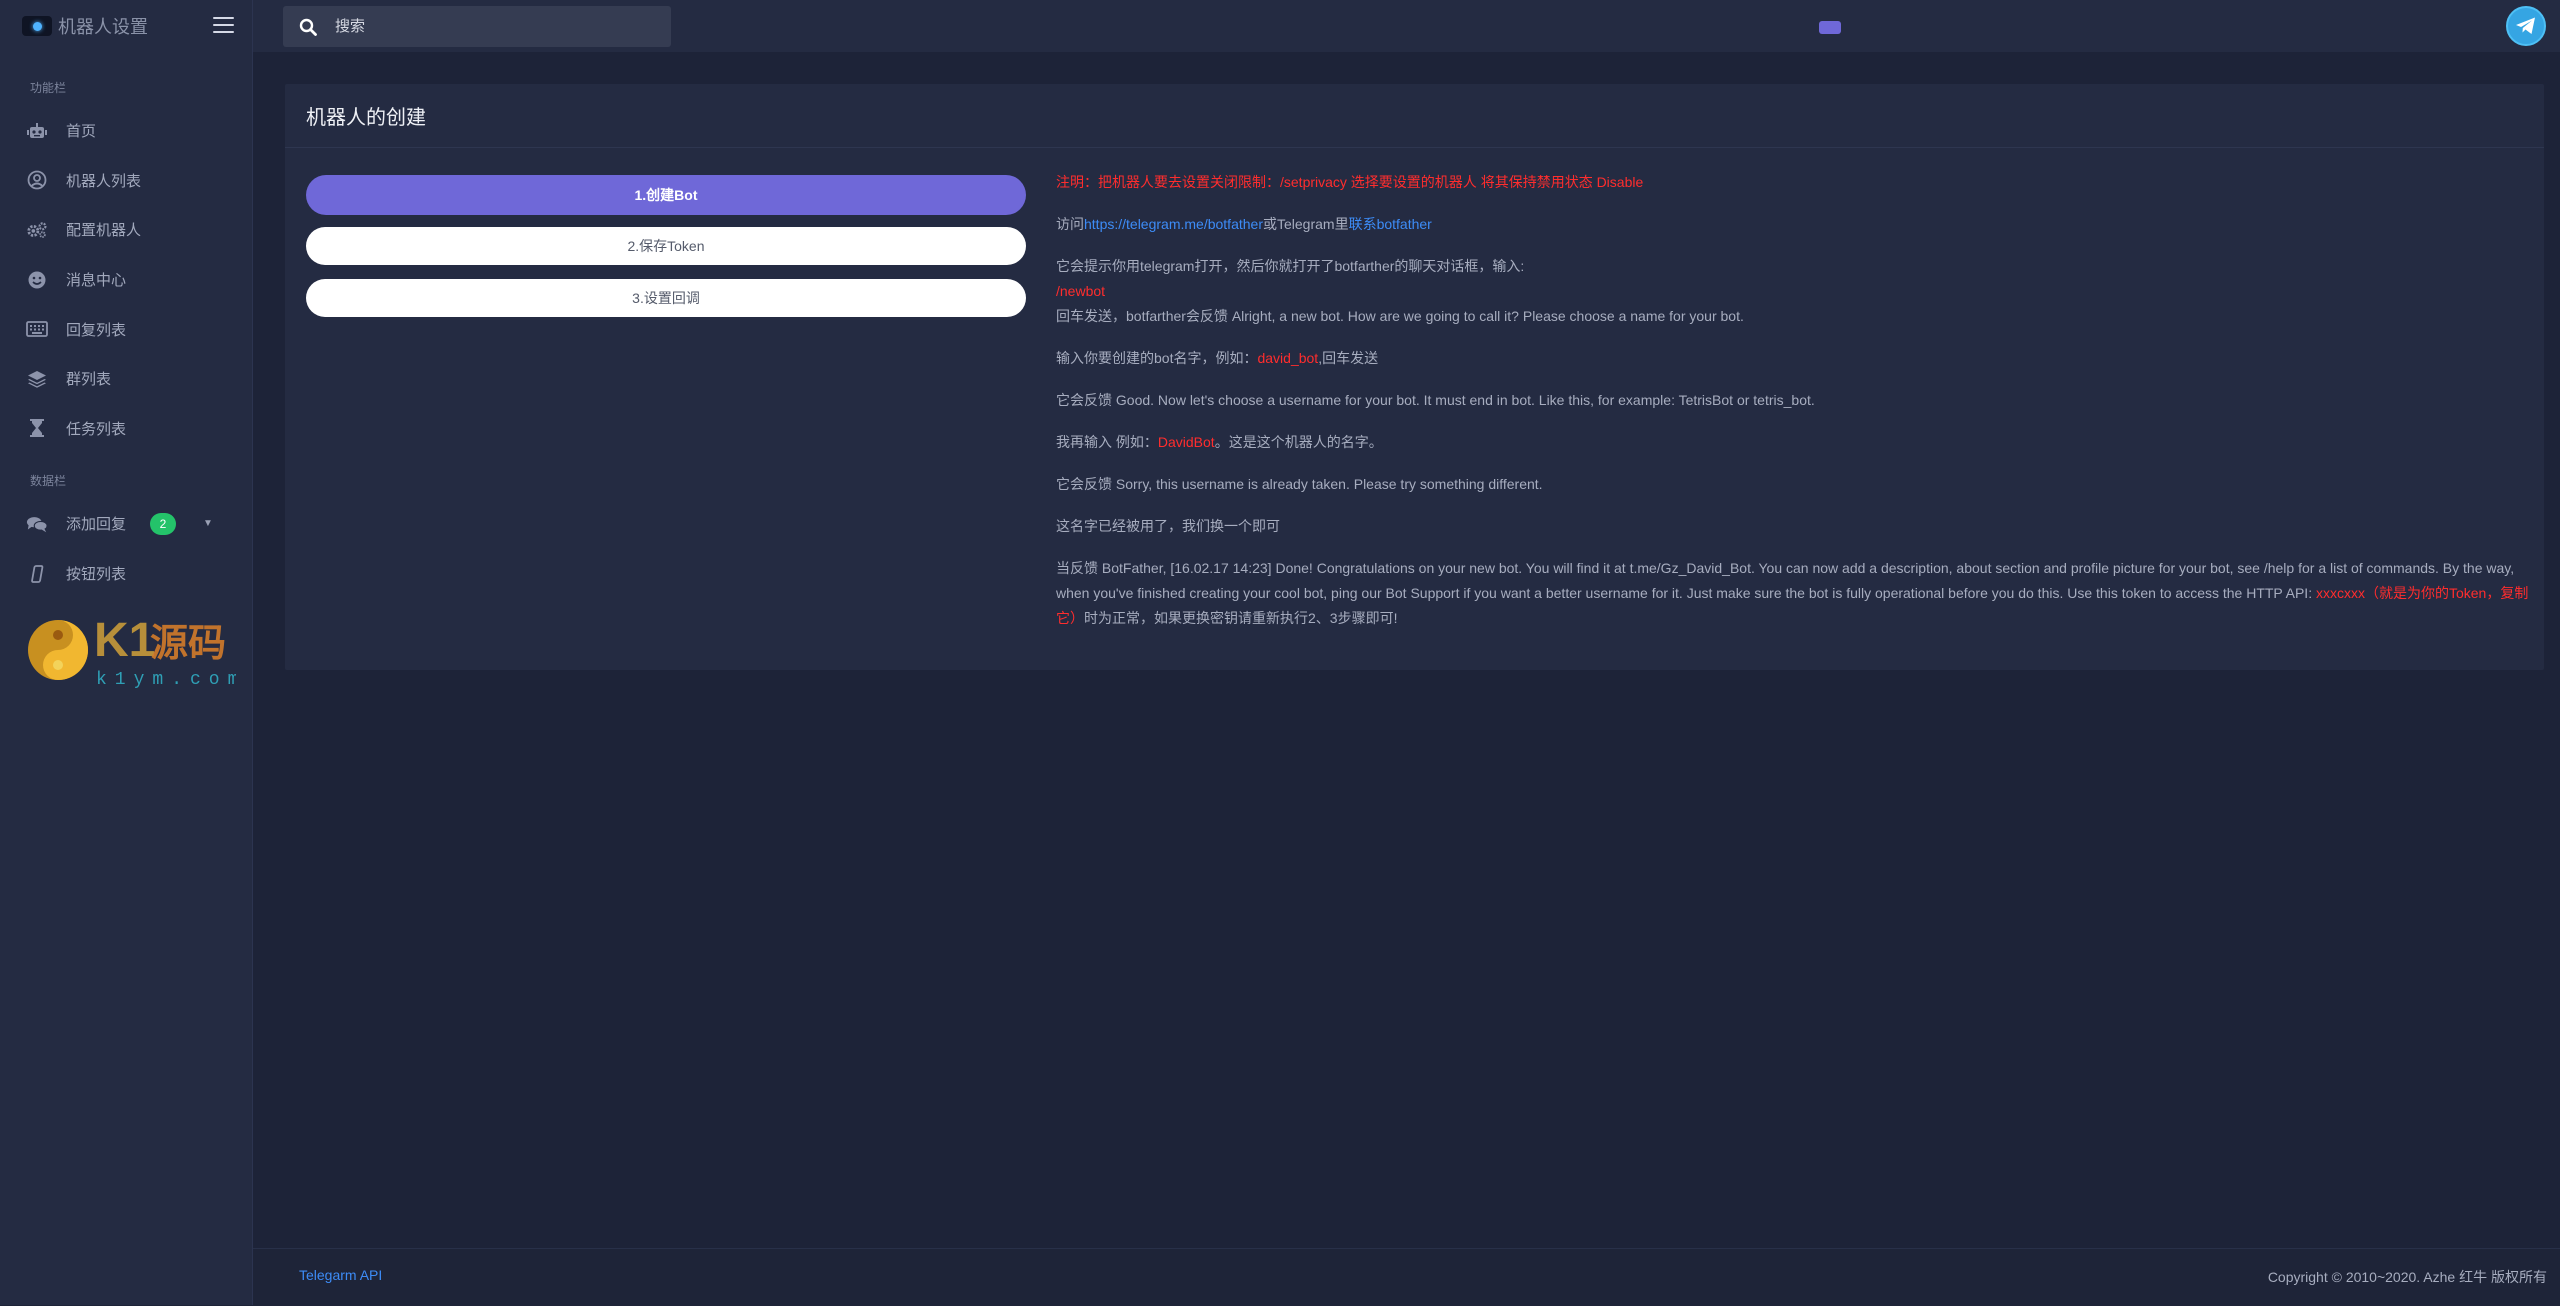 This screenshot has width=2560, height=1306. I want to click on keyboard-icon, so click(37, 329).